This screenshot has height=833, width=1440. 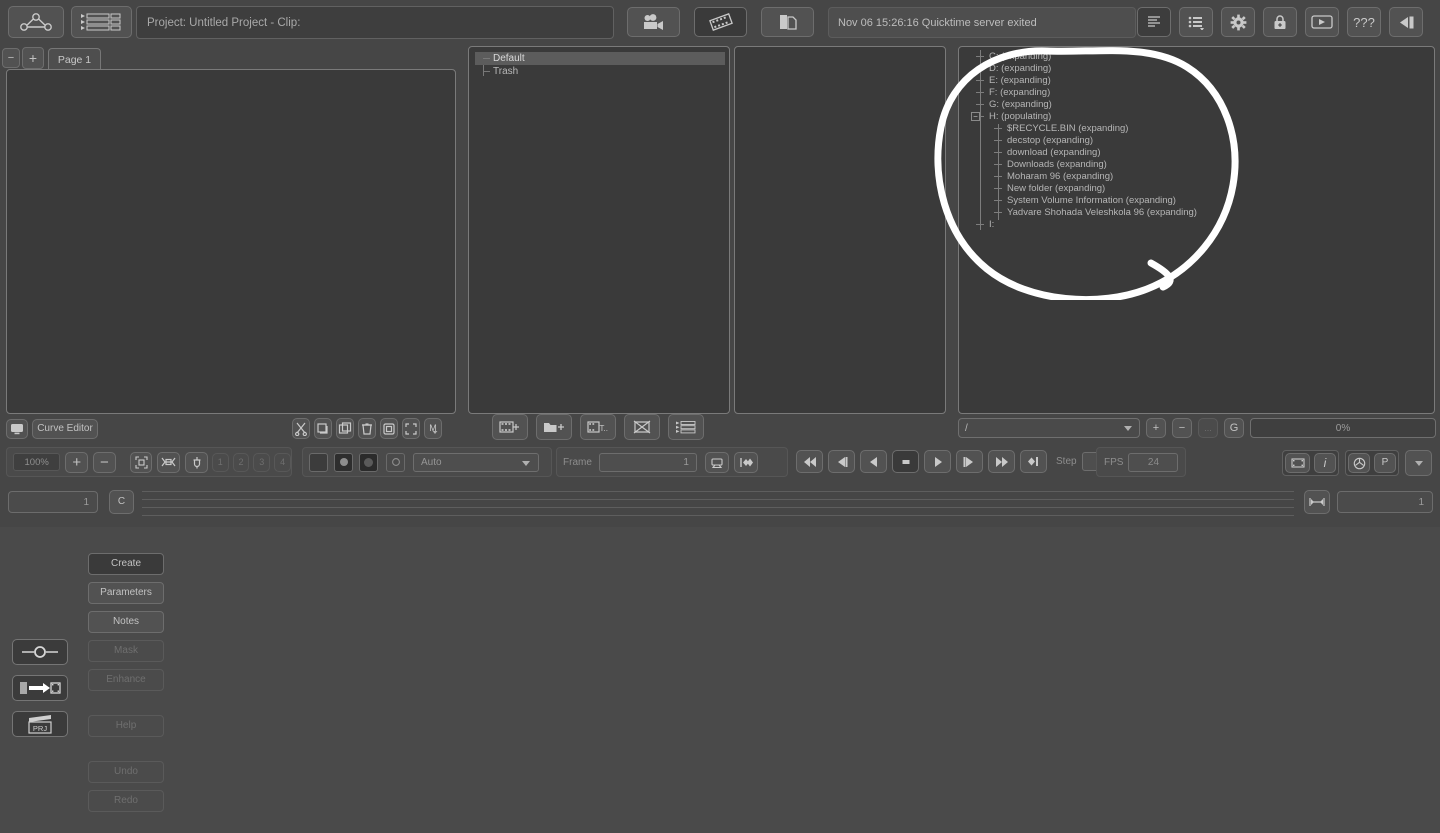 I want to click on path-select: /, so click(x=1049, y=428).